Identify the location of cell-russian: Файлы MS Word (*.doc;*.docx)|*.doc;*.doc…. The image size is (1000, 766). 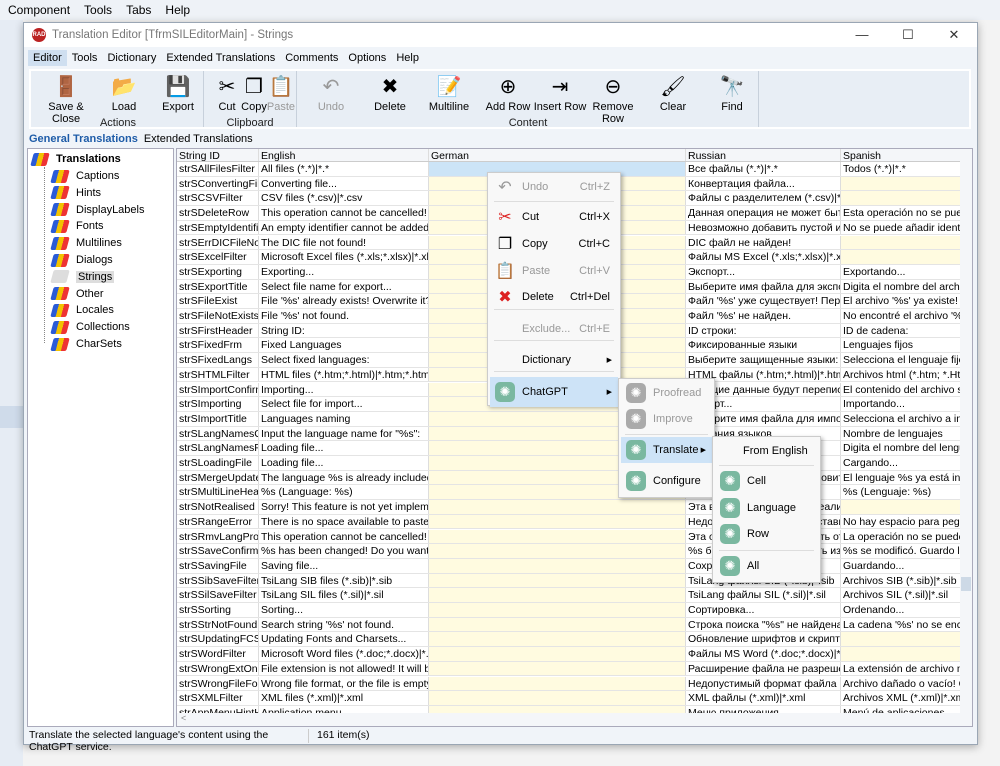
(763, 654).